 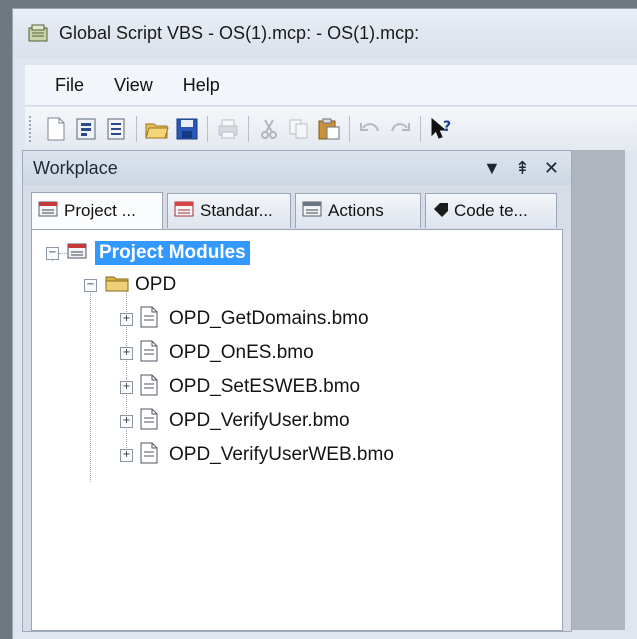 I want to click on tree-root-row: − Project Modules, so click(x=148, y=253).